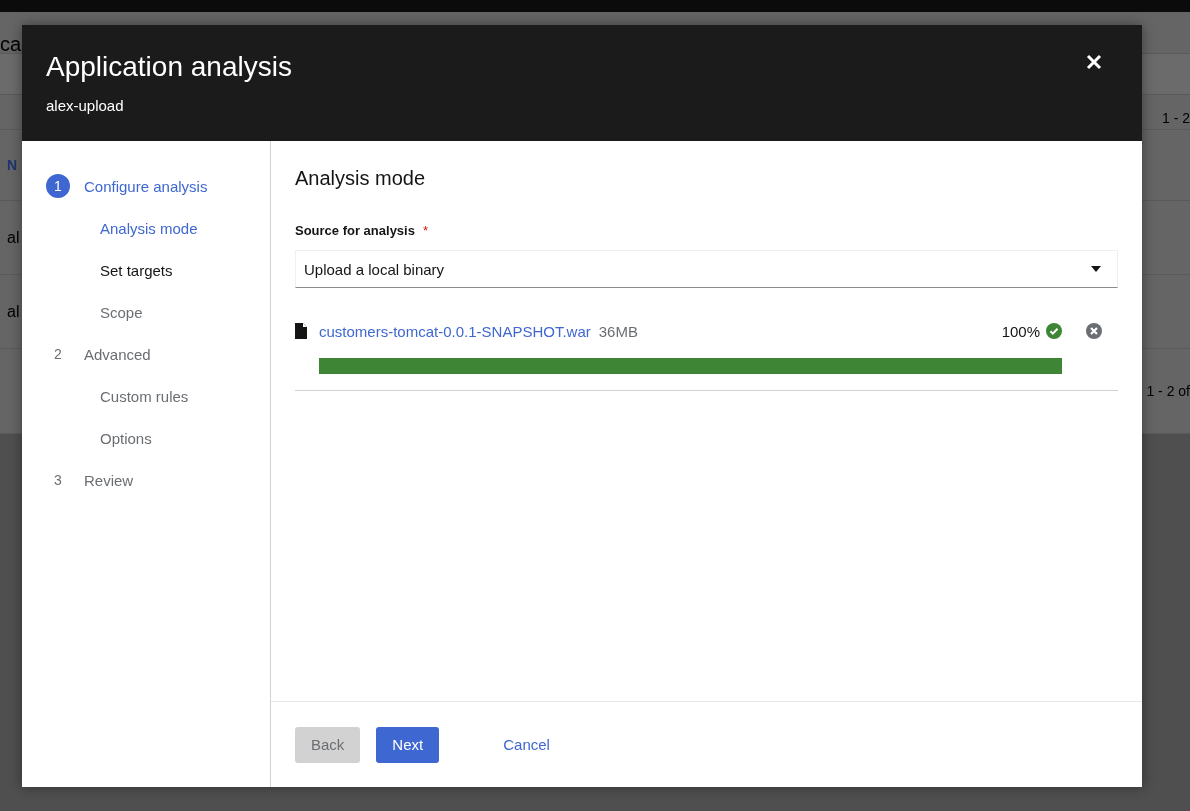 Image resolution: width=1190 pixels, height=811 pixels. I want to click on pagination-text: 1 - 2, so click(1176, 118).